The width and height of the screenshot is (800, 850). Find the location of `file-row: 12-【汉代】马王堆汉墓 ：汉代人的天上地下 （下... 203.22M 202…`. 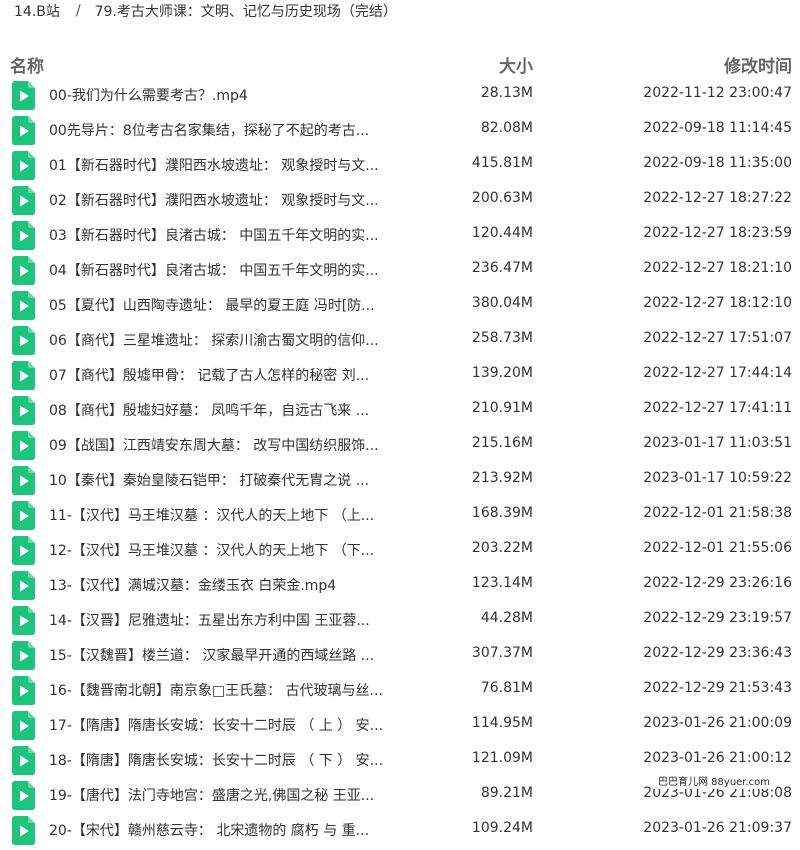

file-row: 12-【汉代】马王堆汉墓 ：汉代人的天上地下 （下... 203.22M 202… is located at coordinates (400, 550).